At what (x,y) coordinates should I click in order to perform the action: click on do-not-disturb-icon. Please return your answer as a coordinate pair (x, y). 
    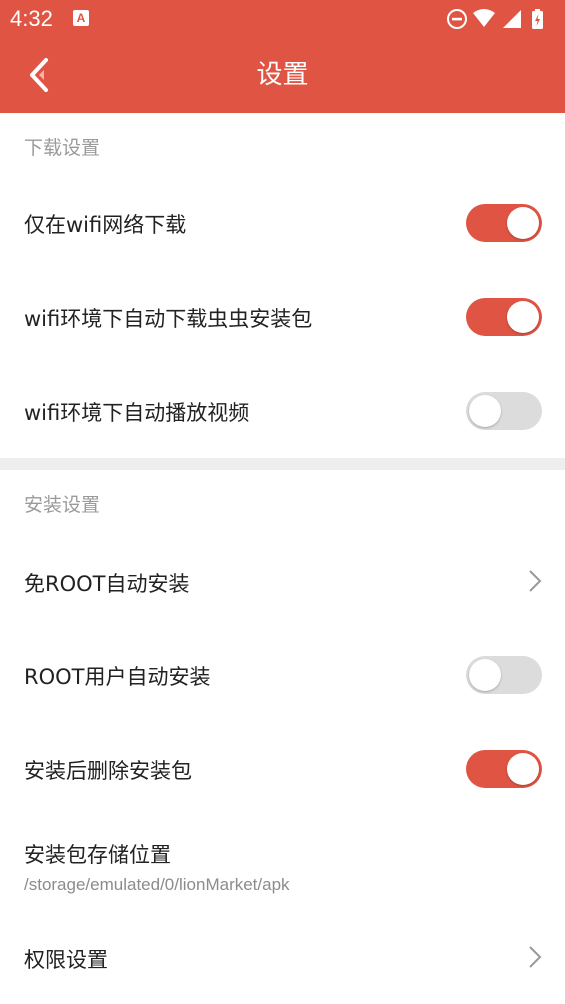
    Looking at the image, I should click on (457, 19).